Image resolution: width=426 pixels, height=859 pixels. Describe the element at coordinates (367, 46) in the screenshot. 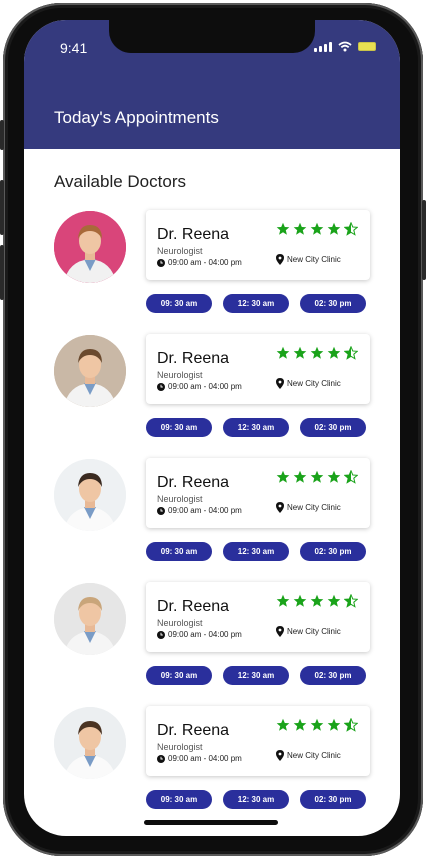

I see `battery-icon` at that location.